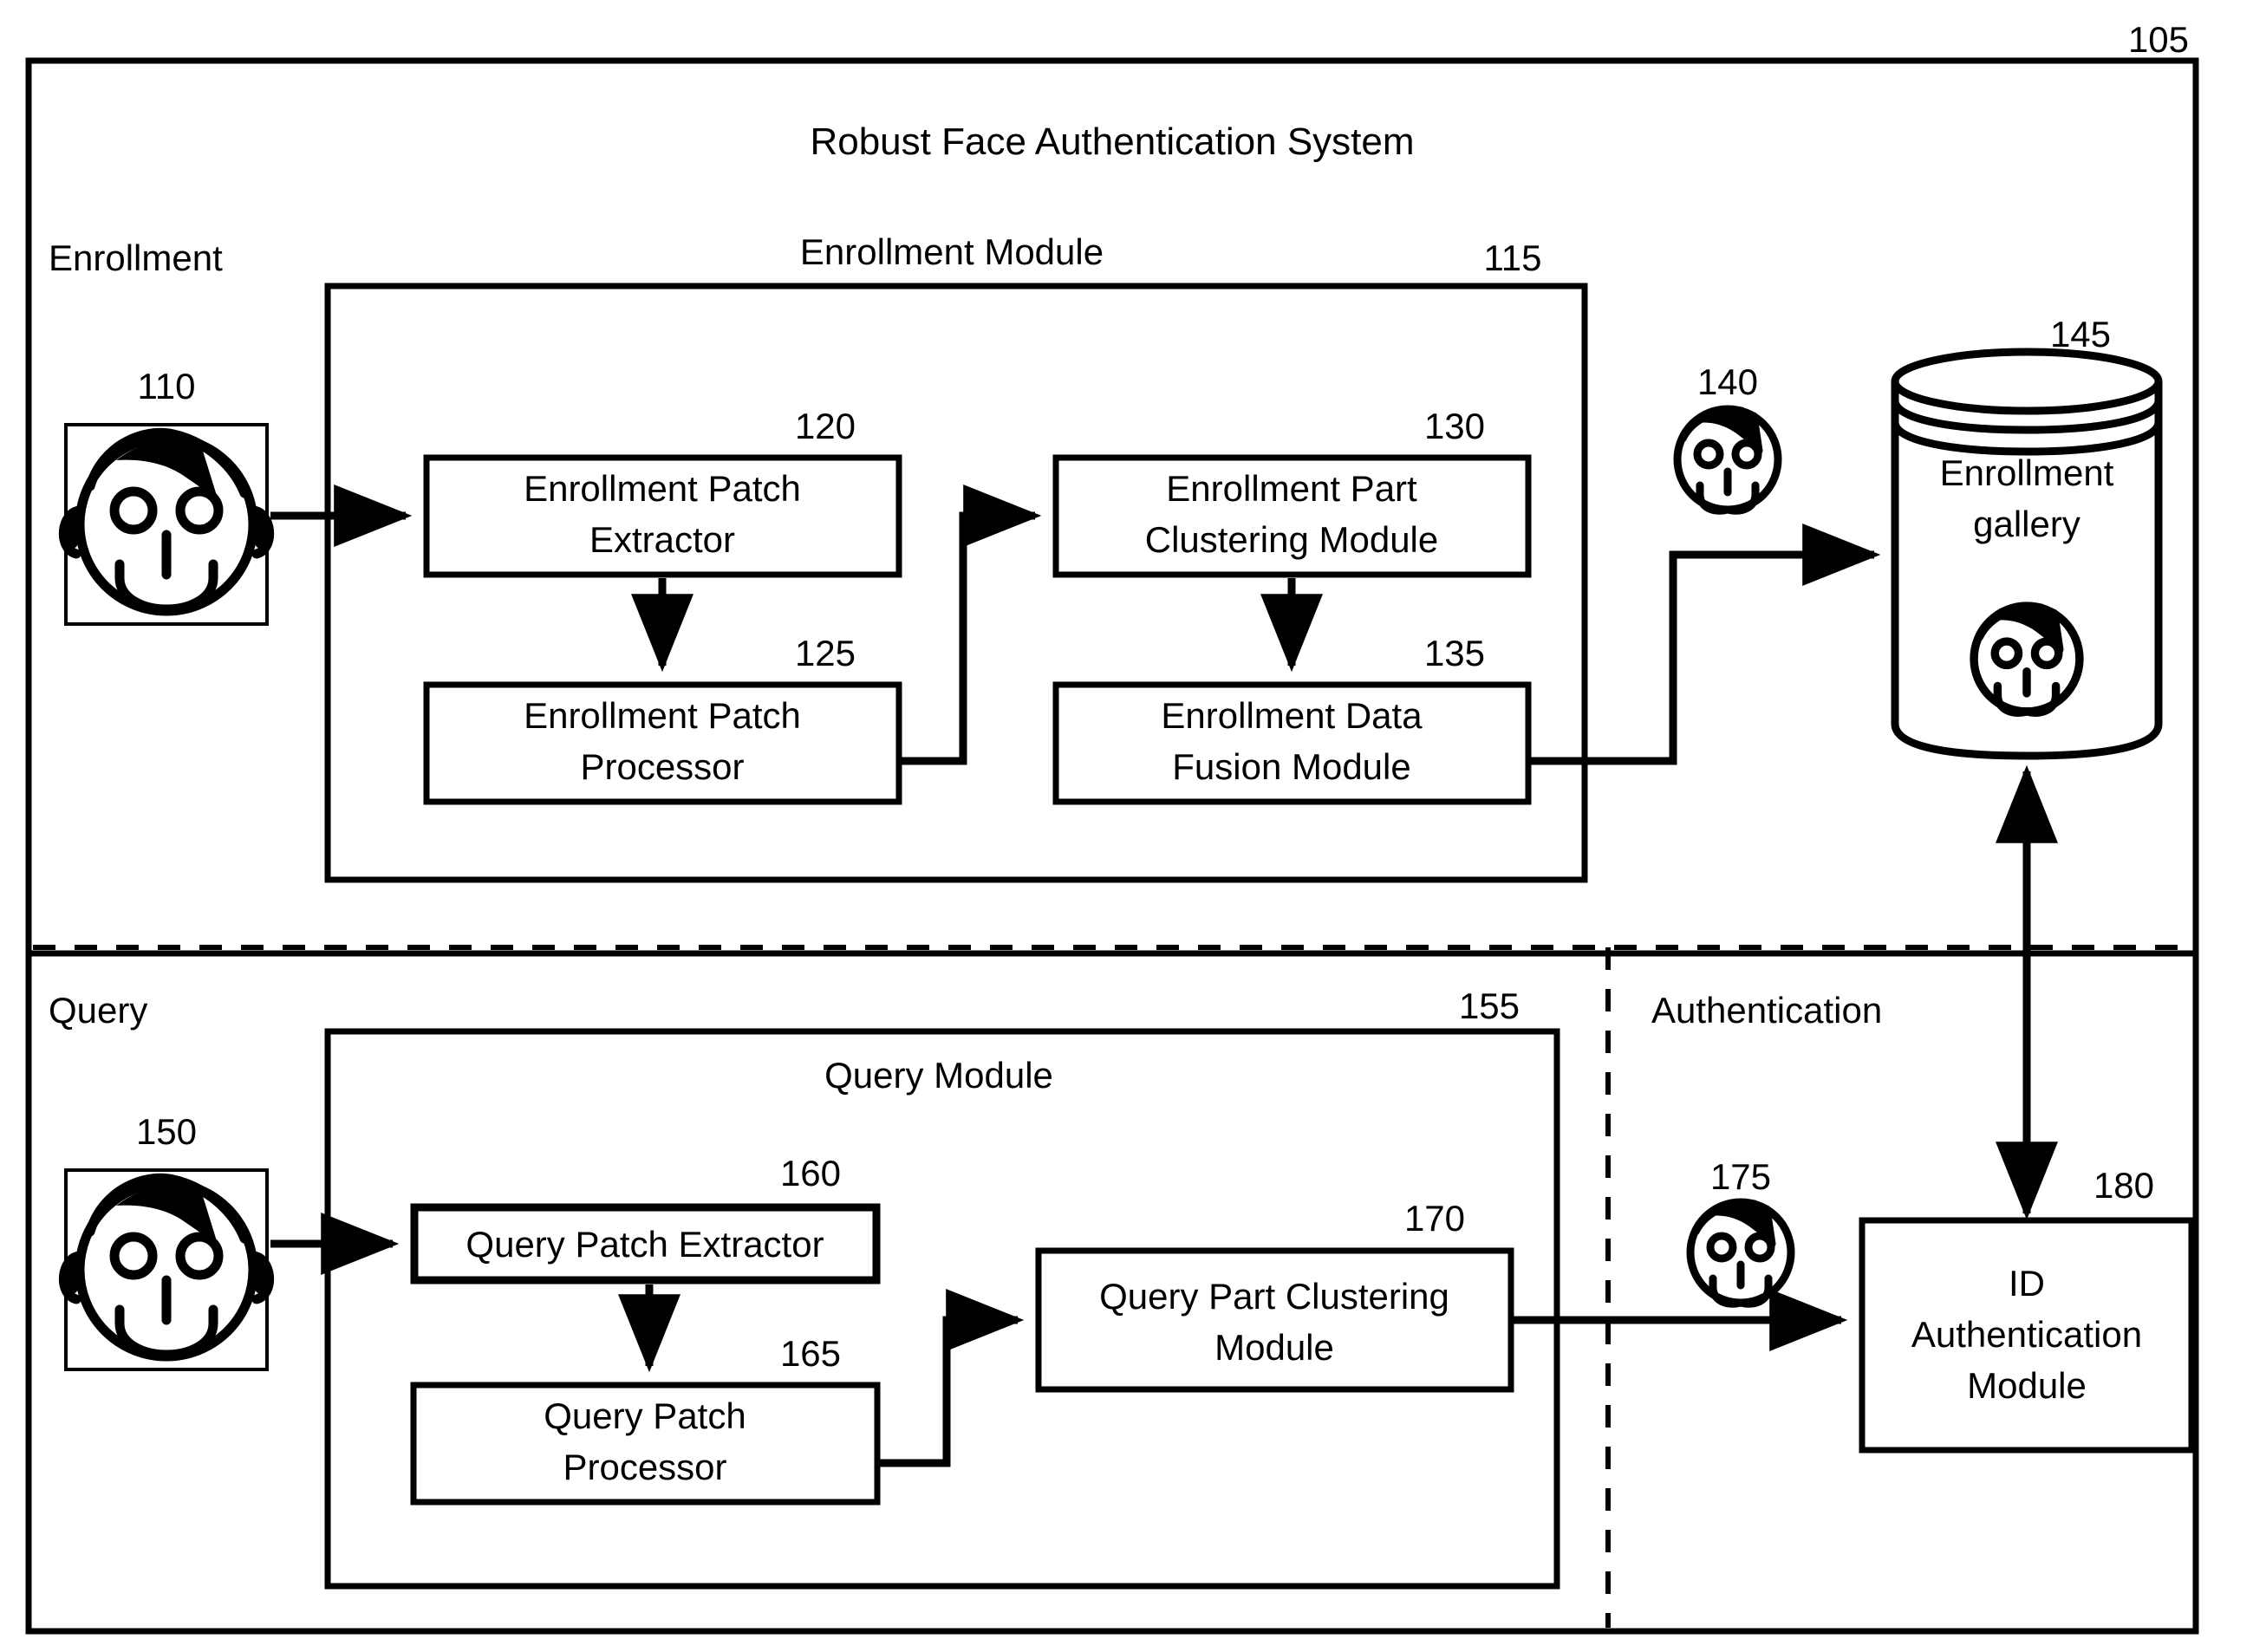 This screenshot has width=2266, height=1652. I want to click on system-title: Robust Face Authentication System, so click(1112, 141).